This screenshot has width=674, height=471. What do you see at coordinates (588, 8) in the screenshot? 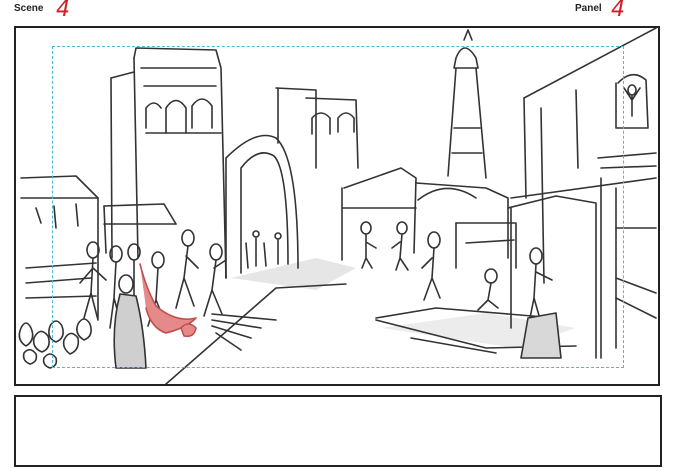
I see `panel-label: Panel` at bounding box center [588, 8].